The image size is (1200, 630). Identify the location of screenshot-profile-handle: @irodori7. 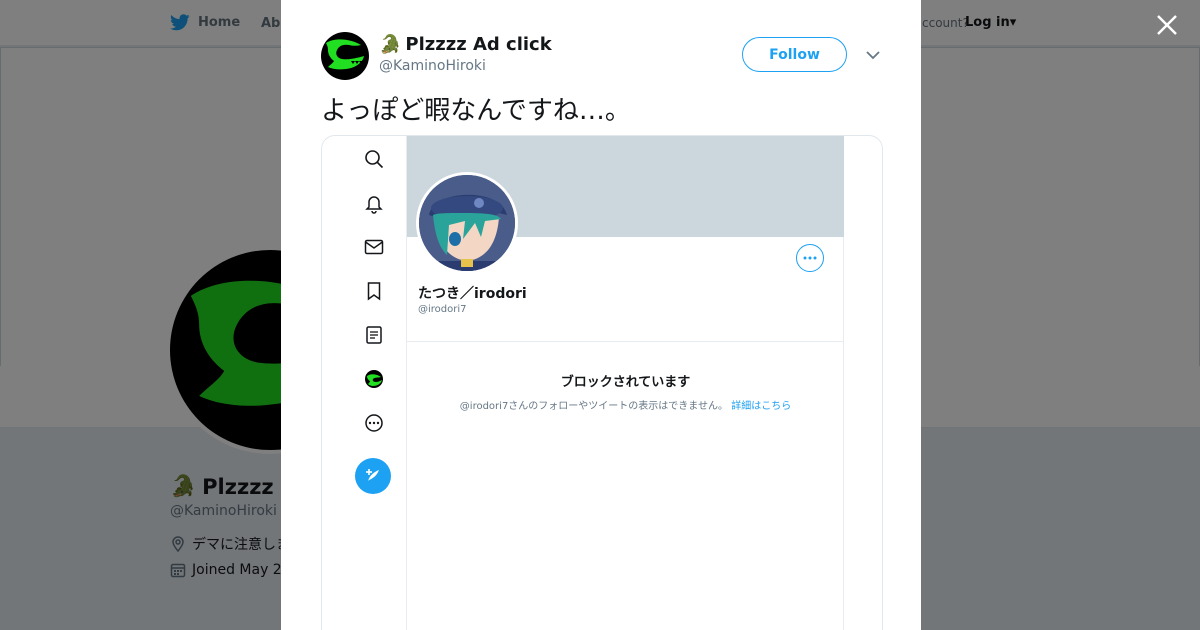
(442, 309).